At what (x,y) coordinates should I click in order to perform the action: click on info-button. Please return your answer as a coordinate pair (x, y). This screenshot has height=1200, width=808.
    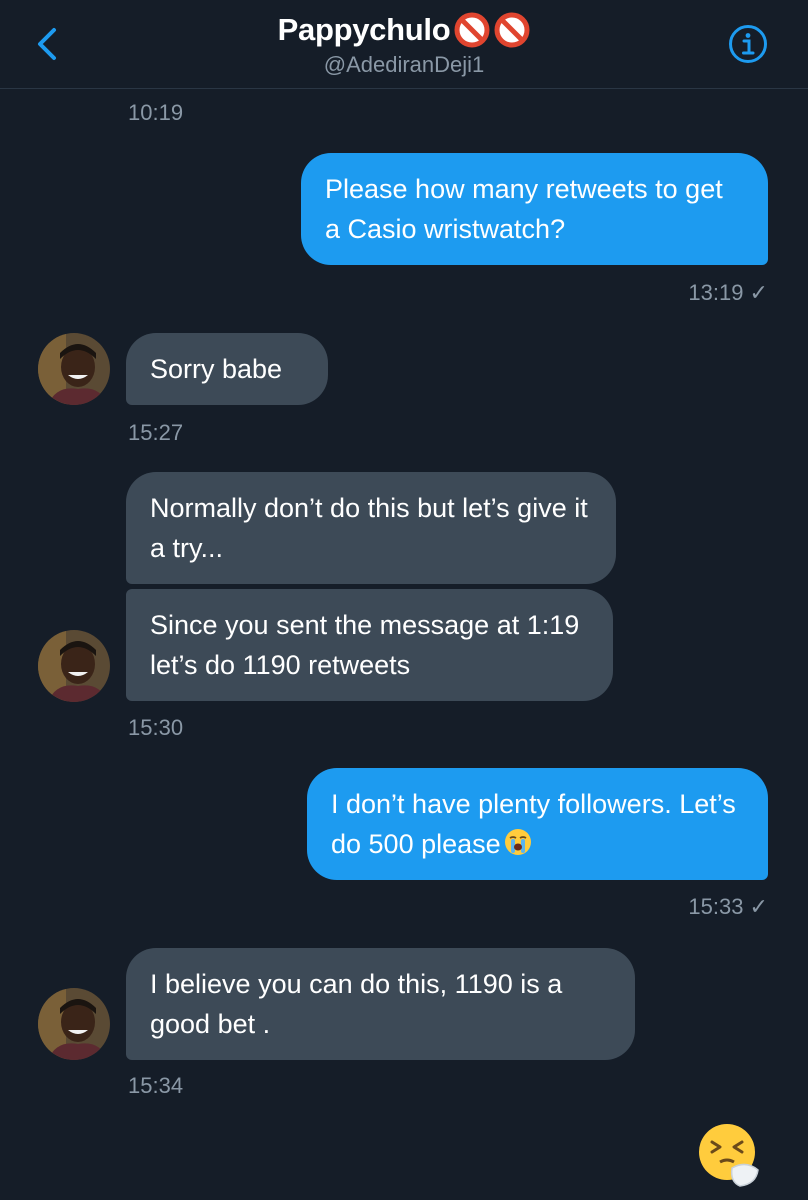
    Looking at the image, I should click on (748, 44).